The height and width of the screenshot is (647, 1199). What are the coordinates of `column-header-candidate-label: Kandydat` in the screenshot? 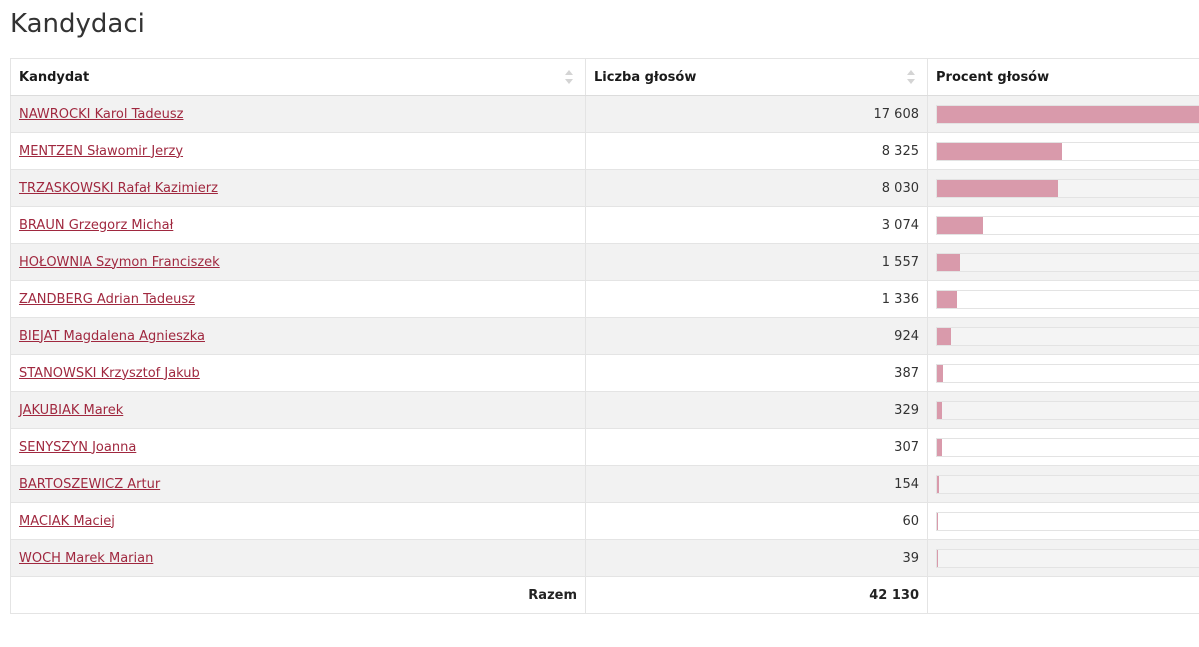 It's located at (54, 77).